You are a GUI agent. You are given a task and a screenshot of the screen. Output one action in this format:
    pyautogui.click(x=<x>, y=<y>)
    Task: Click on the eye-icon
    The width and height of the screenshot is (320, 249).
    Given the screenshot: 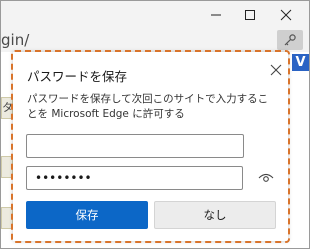 What is the action you would take?
    pyautogui.click(x=266, y=177)
    